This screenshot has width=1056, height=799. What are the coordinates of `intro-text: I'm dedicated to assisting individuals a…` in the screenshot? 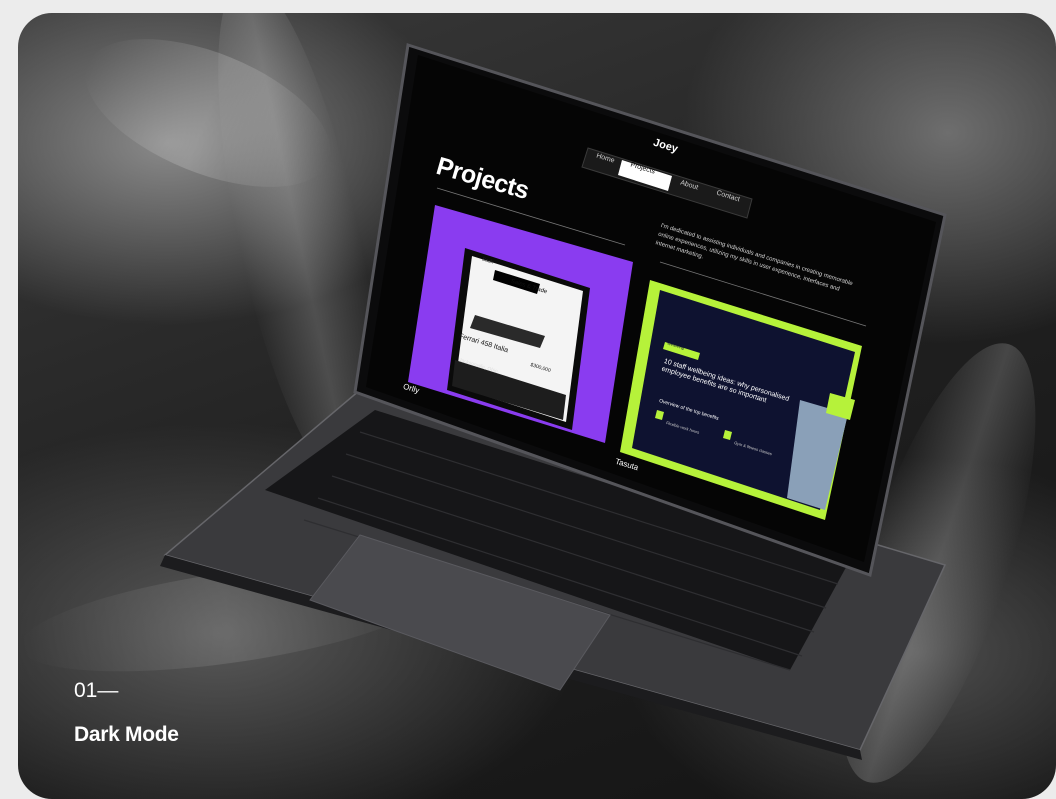 It's located at (756, 265).